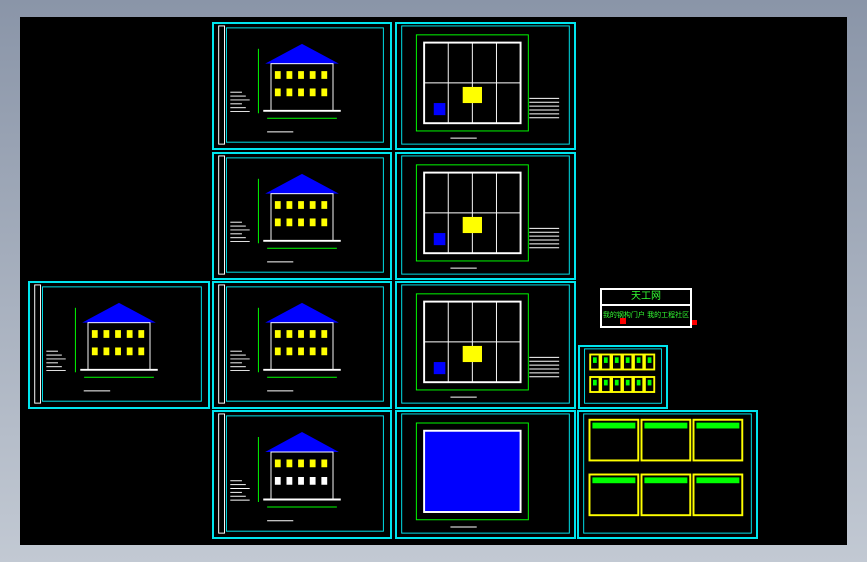 The image size is (867, 562). What do you see at coordinates (646, 308) in the screenshot?
I see `logo-block: 天工网 我的钢构门户 我的工程社区` at bounding box center [646, 308].